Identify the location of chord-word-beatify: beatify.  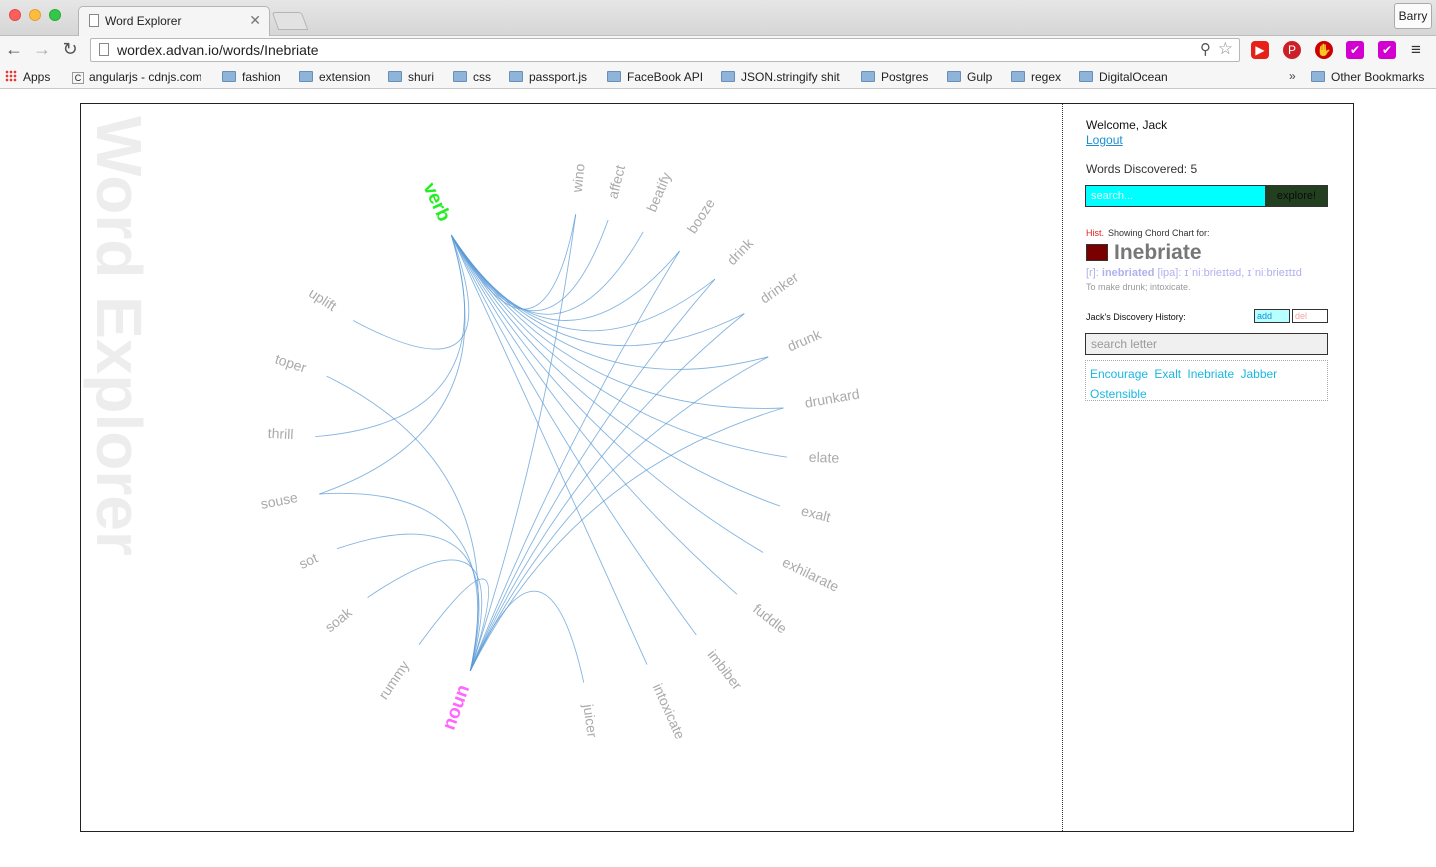
(658, 192).